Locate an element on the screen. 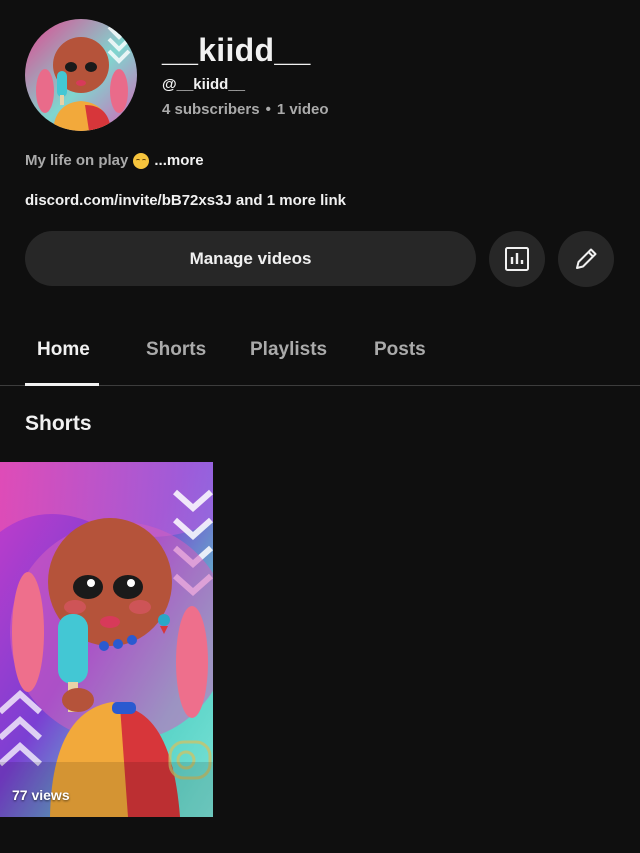  shorts-section-title: Shorts is located at coordinates (58, 423).